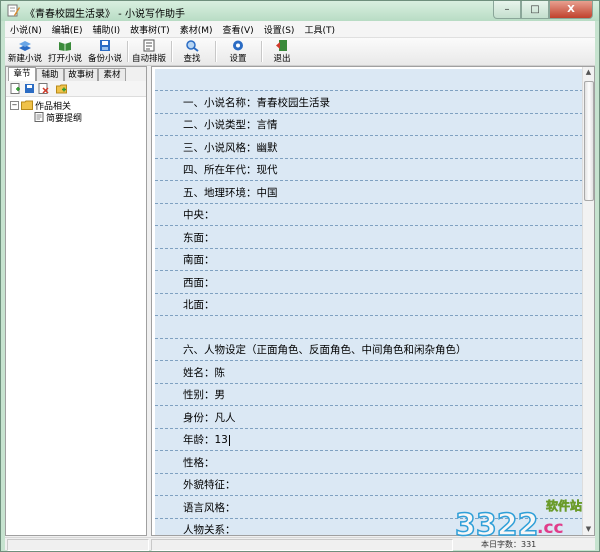 The height and width of the screenshot is (552, 600). I want to click on document-icon, so click(39, 117).